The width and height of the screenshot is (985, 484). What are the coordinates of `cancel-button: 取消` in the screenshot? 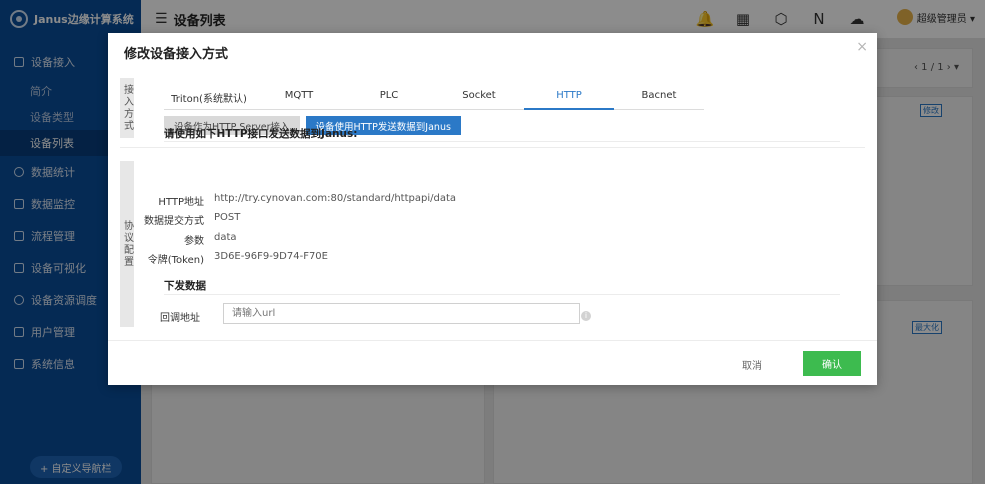 It's located at (752, 364).